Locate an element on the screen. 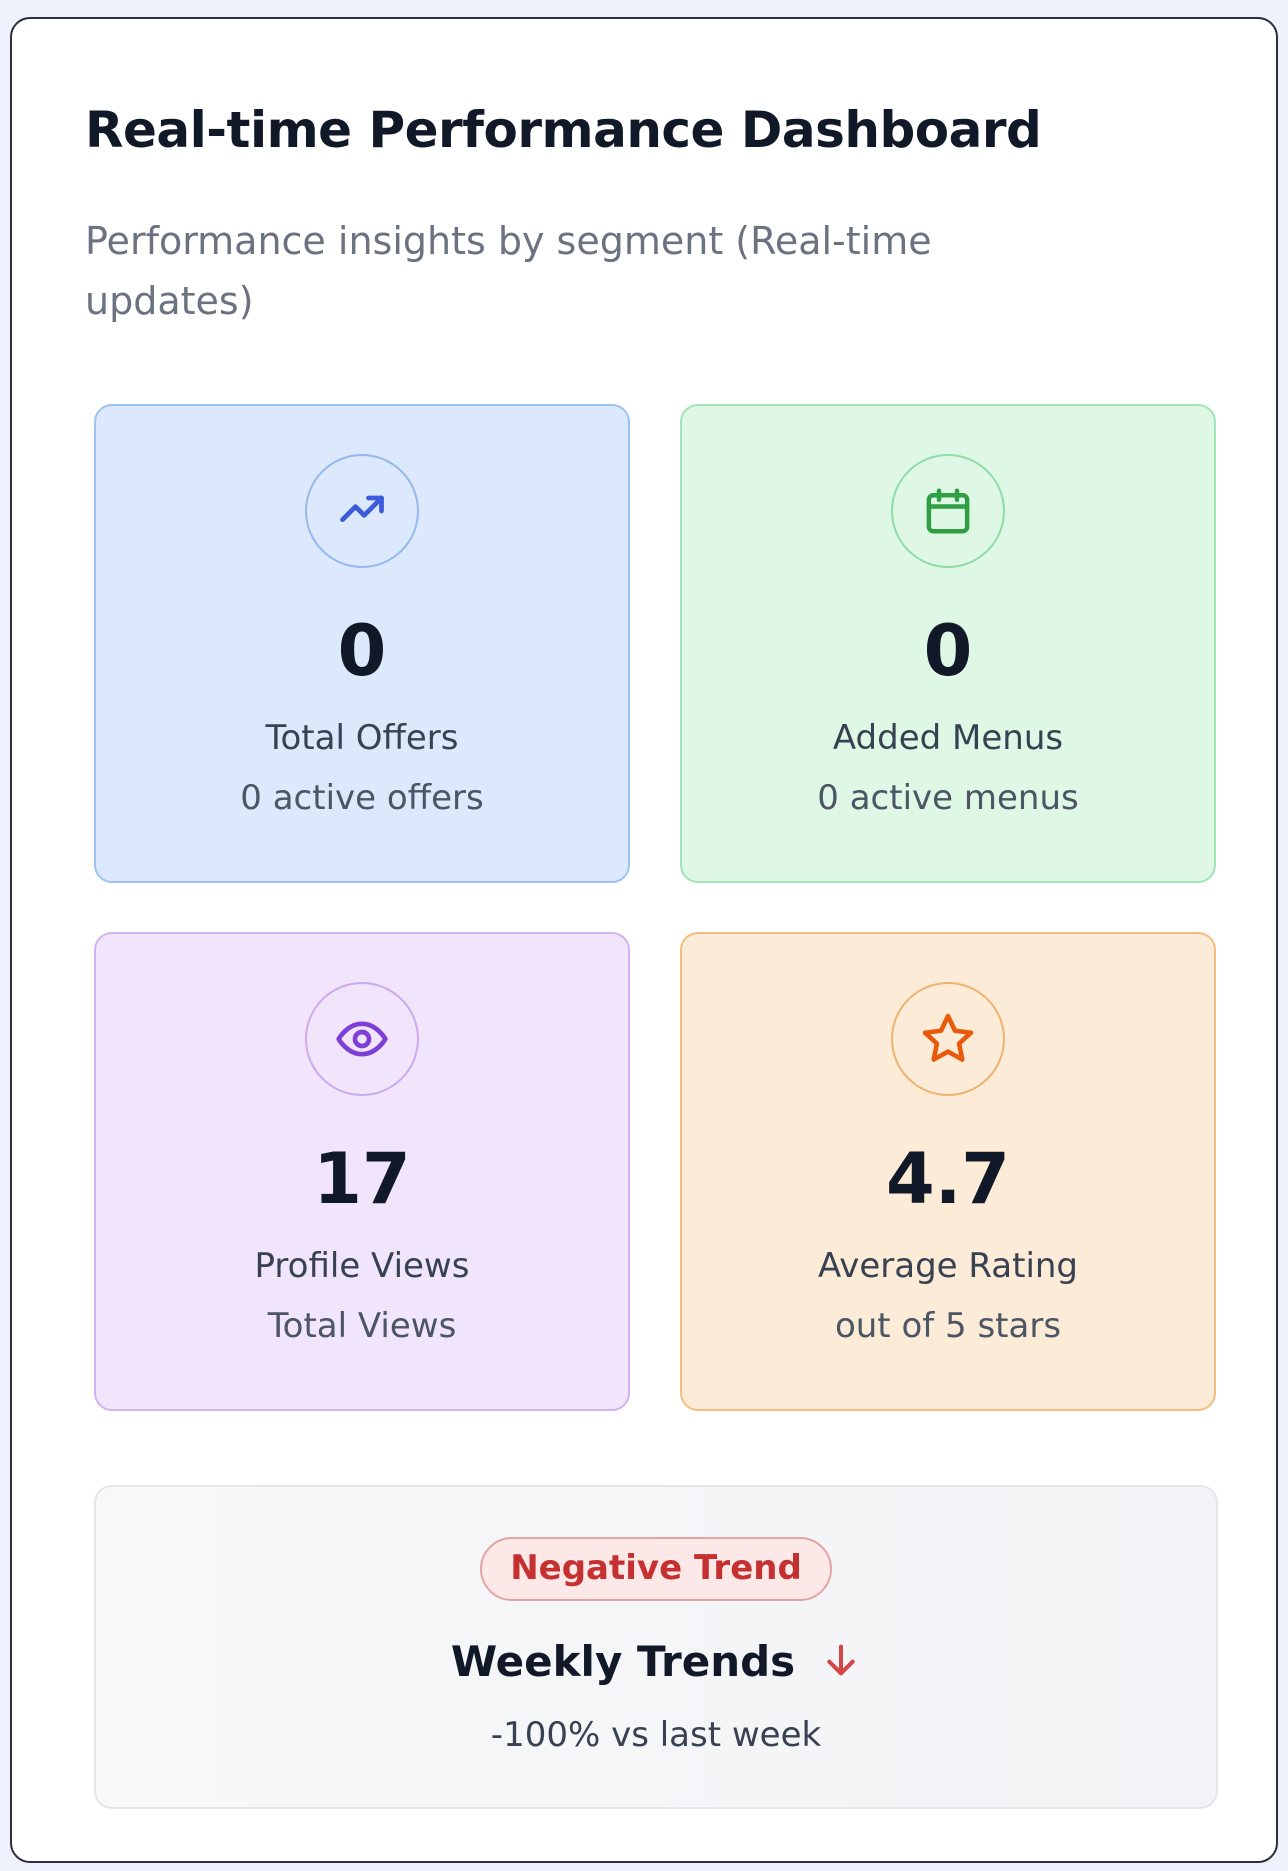  page-title: Real-time Performance Dashboard is located at coordinates (563, 130).